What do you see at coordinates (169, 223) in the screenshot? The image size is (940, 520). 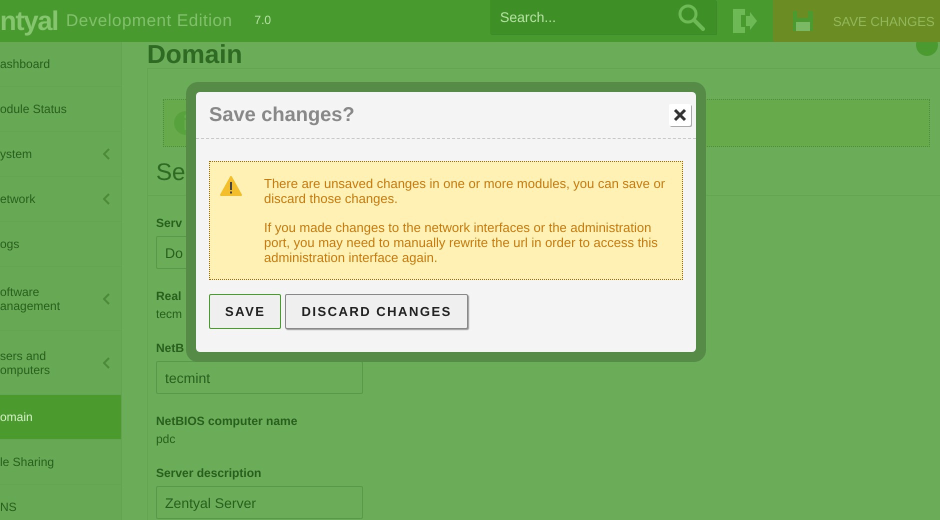 I see `field-label: Serv` at bounding box center [169, 223].